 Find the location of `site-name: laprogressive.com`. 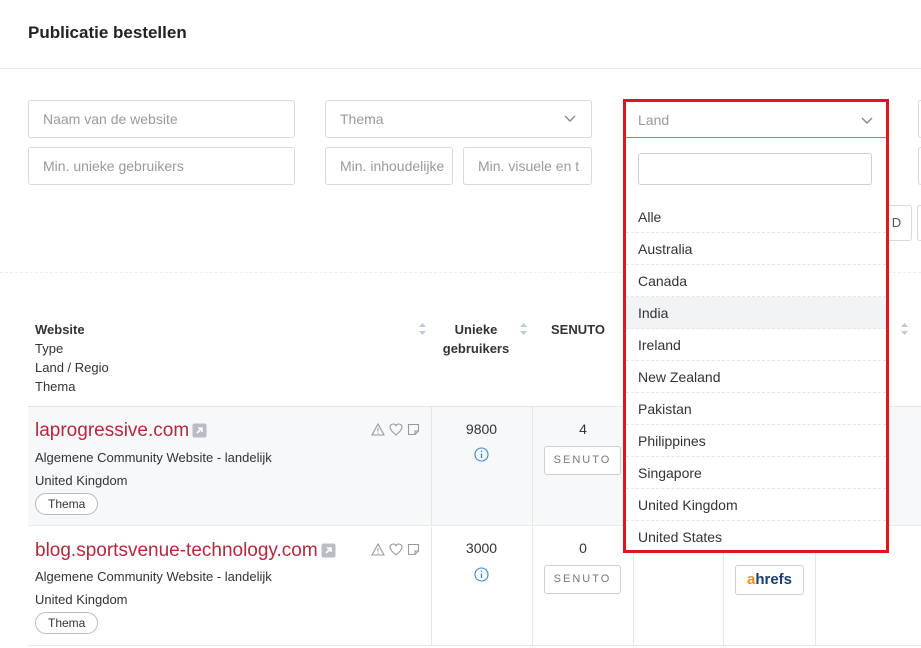

site-name: laprogressive.com is located at coordinates (112, 430).